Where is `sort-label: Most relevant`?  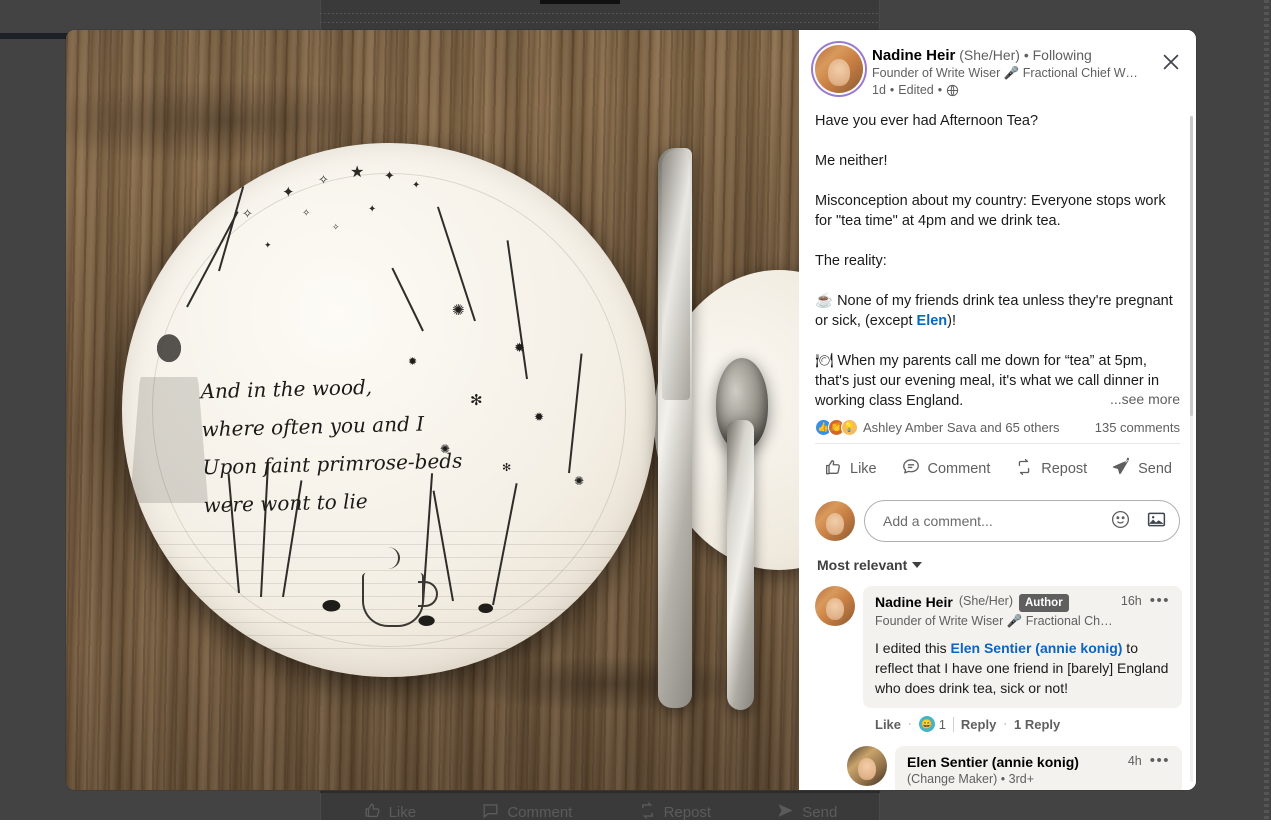 sort-label: Most relevant is located at coordinates (862, 565).